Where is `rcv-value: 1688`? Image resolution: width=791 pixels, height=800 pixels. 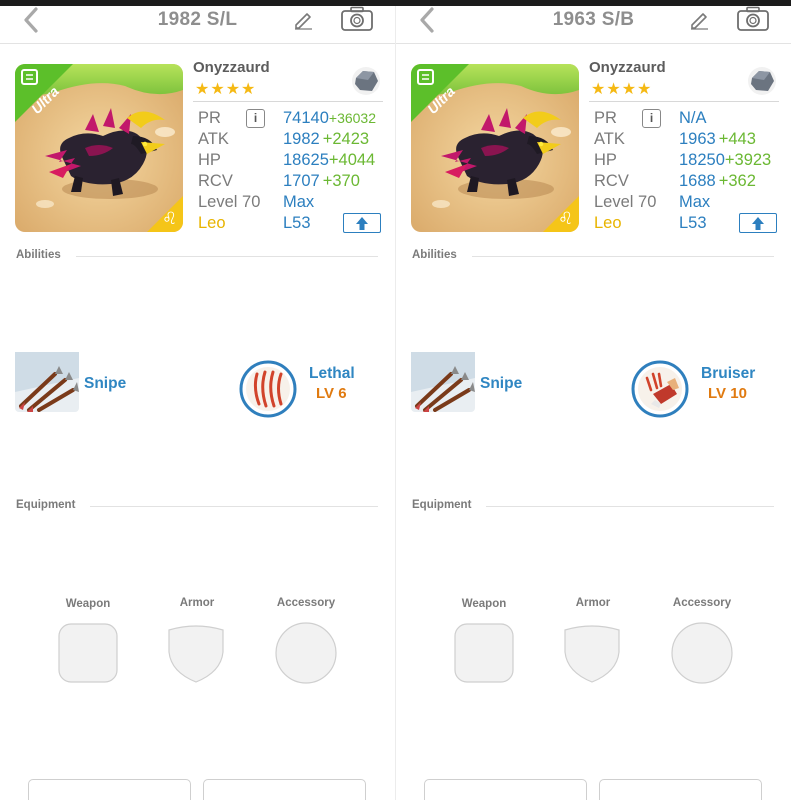
rcv-value: 1688 is located at coordinates (697, 181).